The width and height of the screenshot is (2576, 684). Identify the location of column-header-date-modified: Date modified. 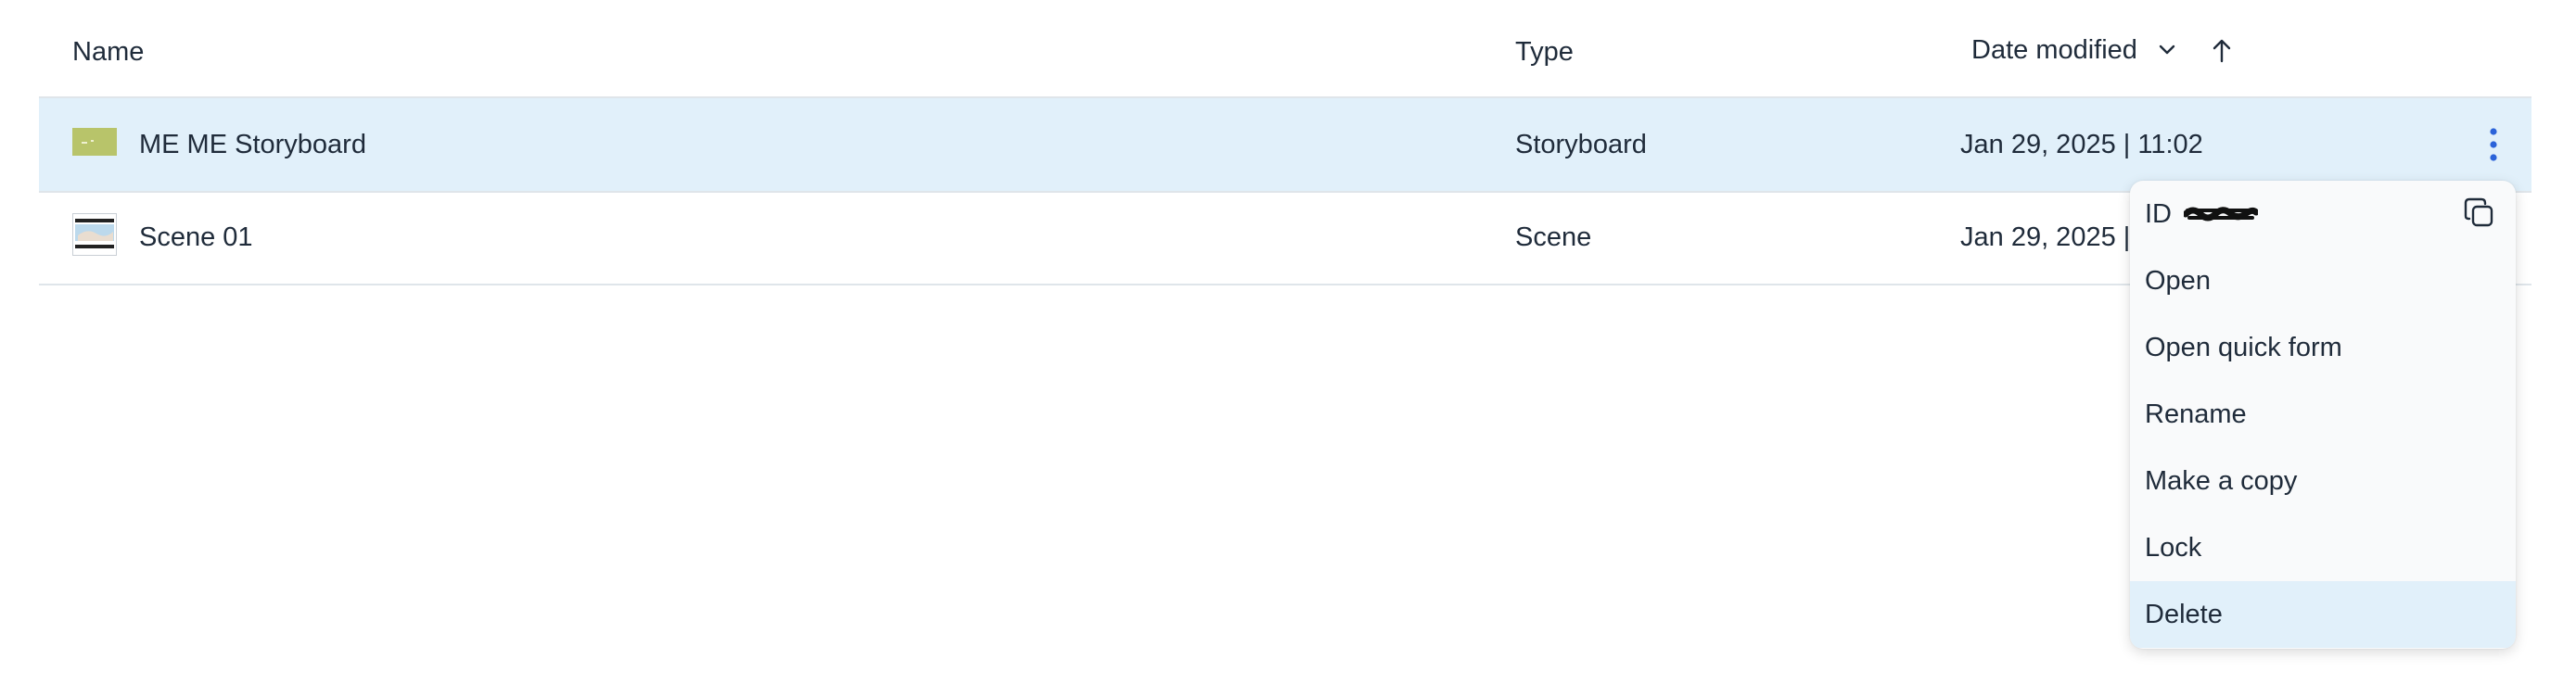
(2054, 50).